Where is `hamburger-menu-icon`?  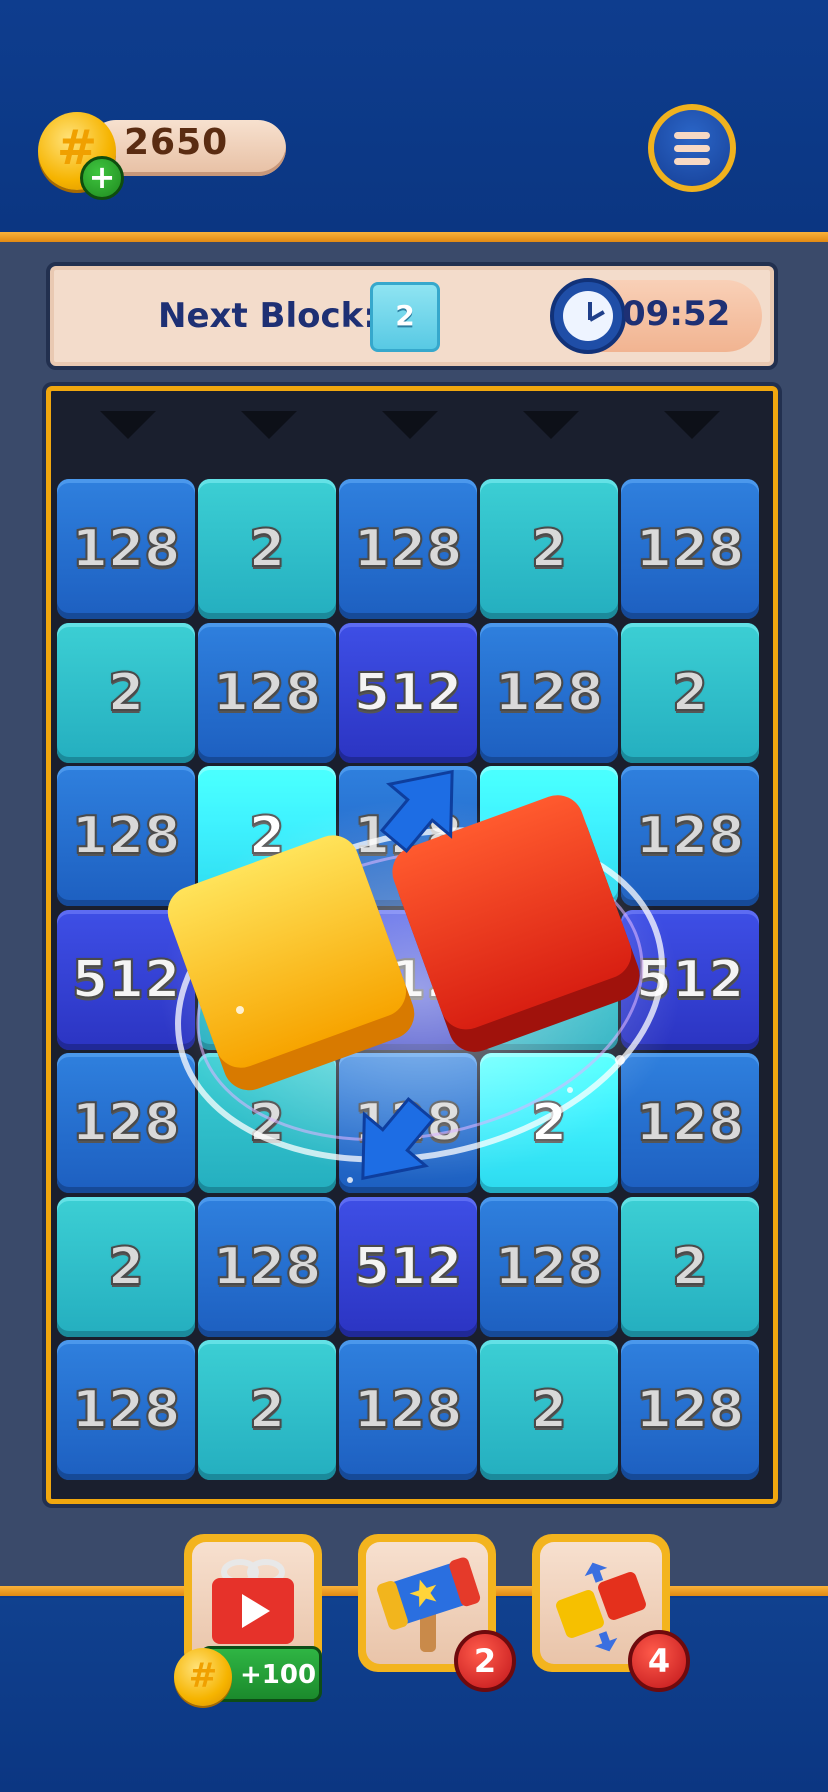
hamburger-menu-icon is located at coordinates (692, 148).